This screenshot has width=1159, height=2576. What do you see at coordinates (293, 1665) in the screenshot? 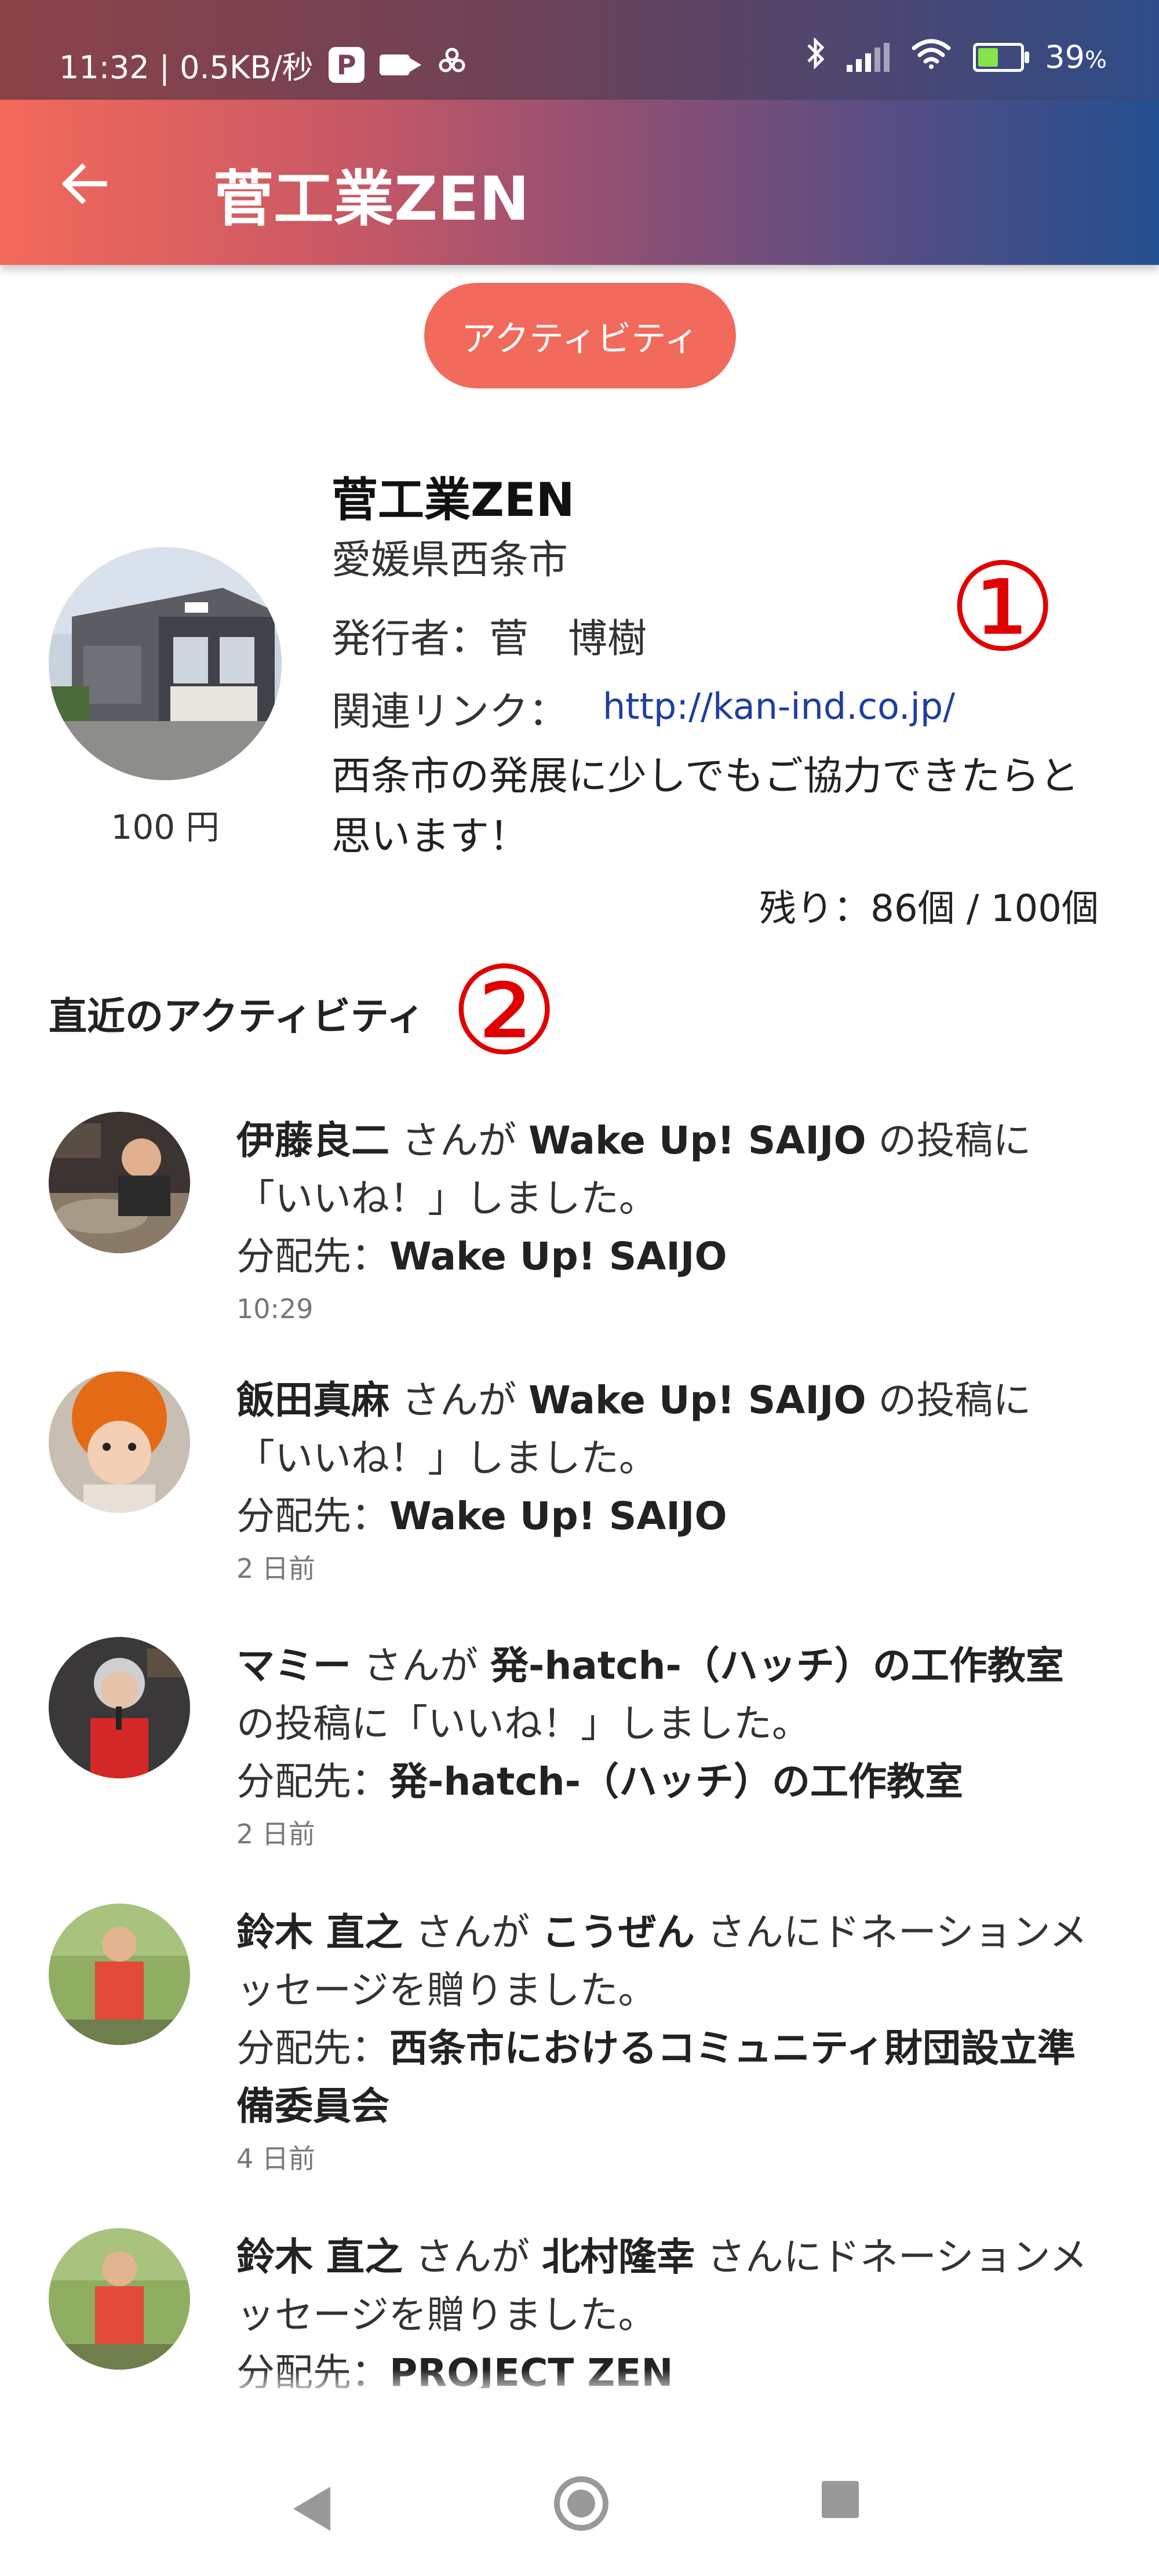
I see `activity-user: マミー` at bounding box center [293, 1665].